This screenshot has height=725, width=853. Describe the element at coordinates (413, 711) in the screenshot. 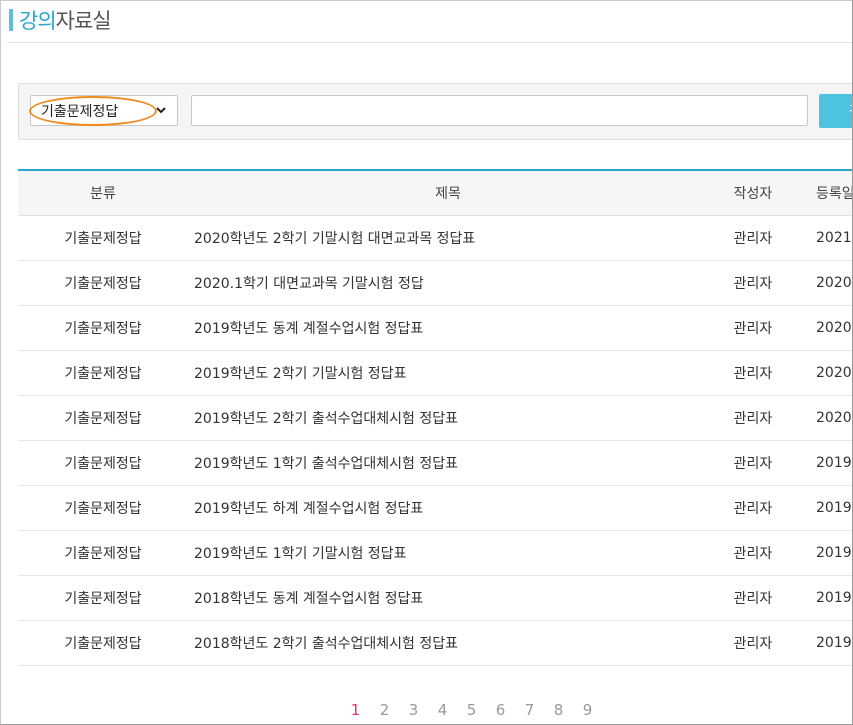

I see `page-link: 3` at that location.